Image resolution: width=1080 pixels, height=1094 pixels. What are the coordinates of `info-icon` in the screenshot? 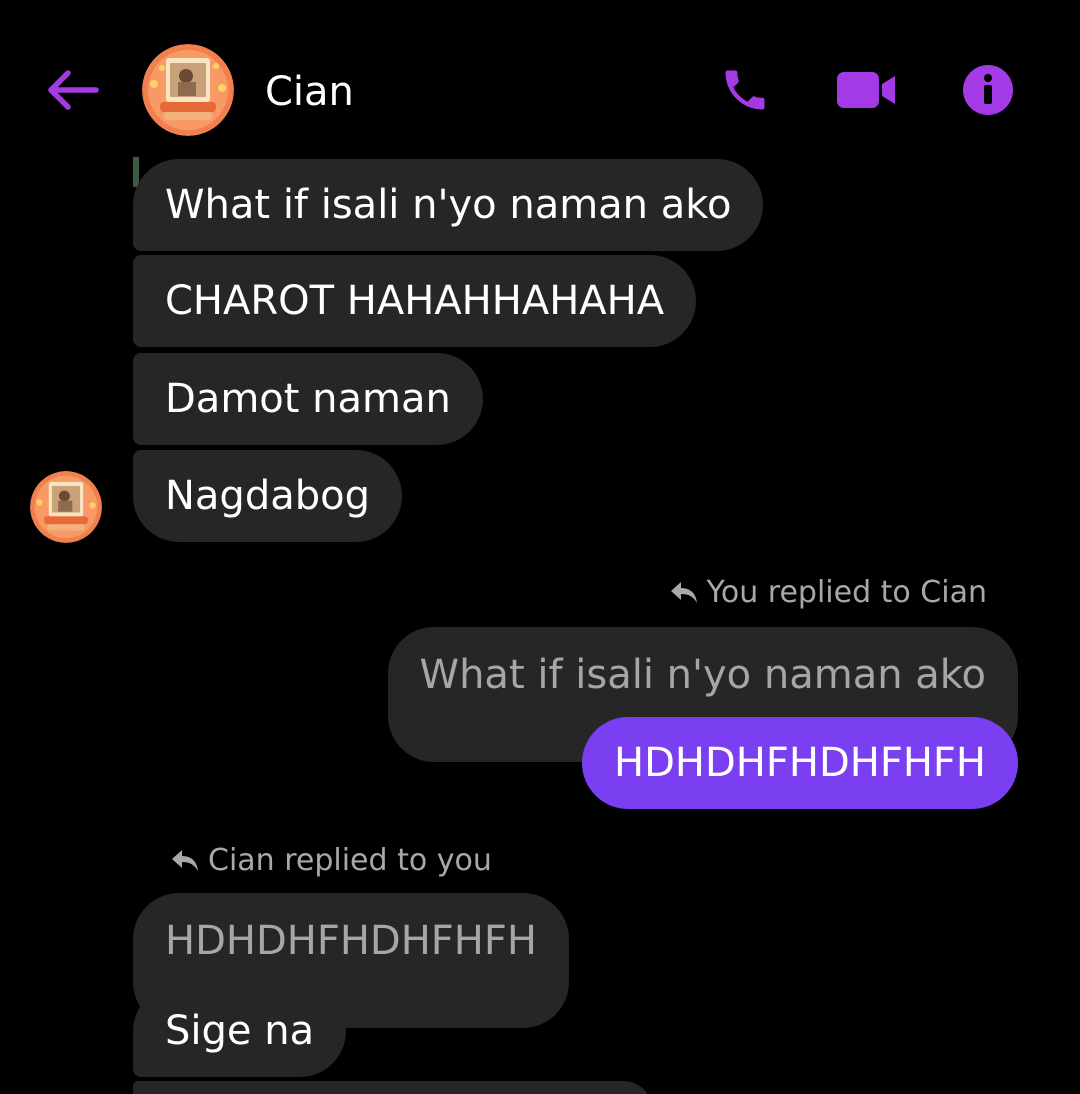 It's located at (988, 90).